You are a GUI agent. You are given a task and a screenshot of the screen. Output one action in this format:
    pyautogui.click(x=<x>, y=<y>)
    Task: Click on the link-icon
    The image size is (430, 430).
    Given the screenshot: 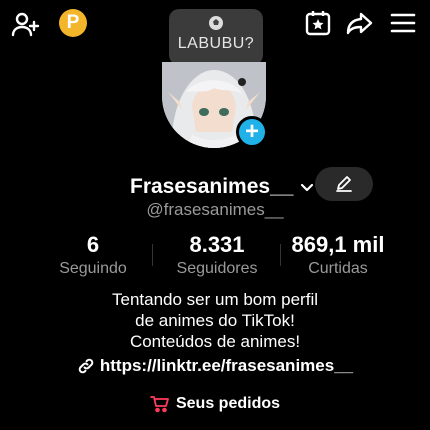 What is the action you would take?
    pyautogui.click(x=86, y=366)
    